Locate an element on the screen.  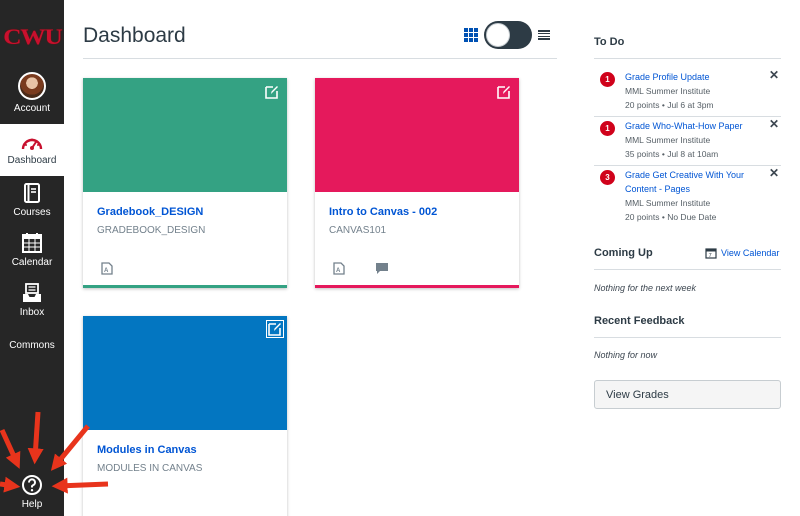
help-question-icon is located at coordinates (32, 485).